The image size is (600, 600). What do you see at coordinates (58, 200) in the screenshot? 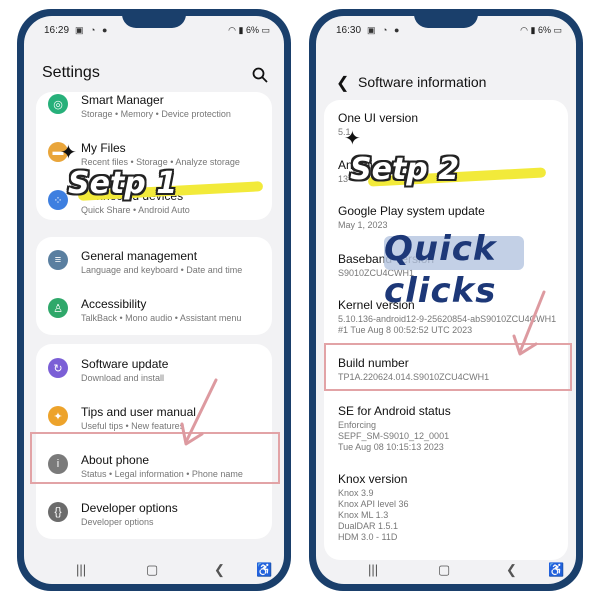
I see `grid-icon: ⁘` at bounding box center [58, 200].